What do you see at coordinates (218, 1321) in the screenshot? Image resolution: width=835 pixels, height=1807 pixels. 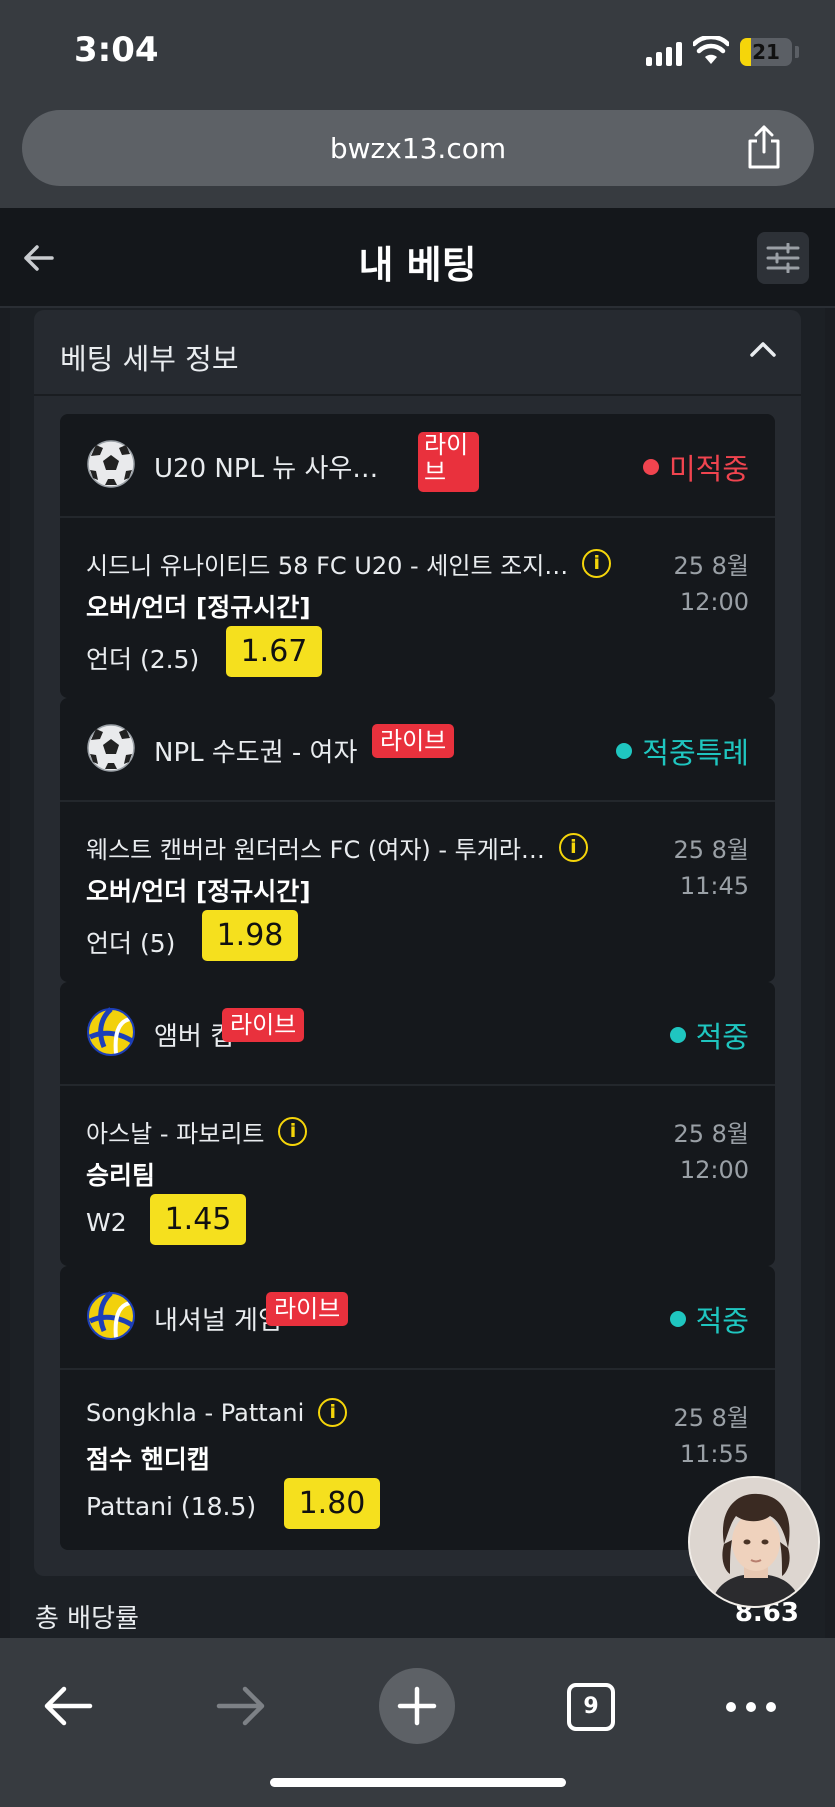 I see `league-name: 내셔널 게임` at bounding box center [218, 1321].